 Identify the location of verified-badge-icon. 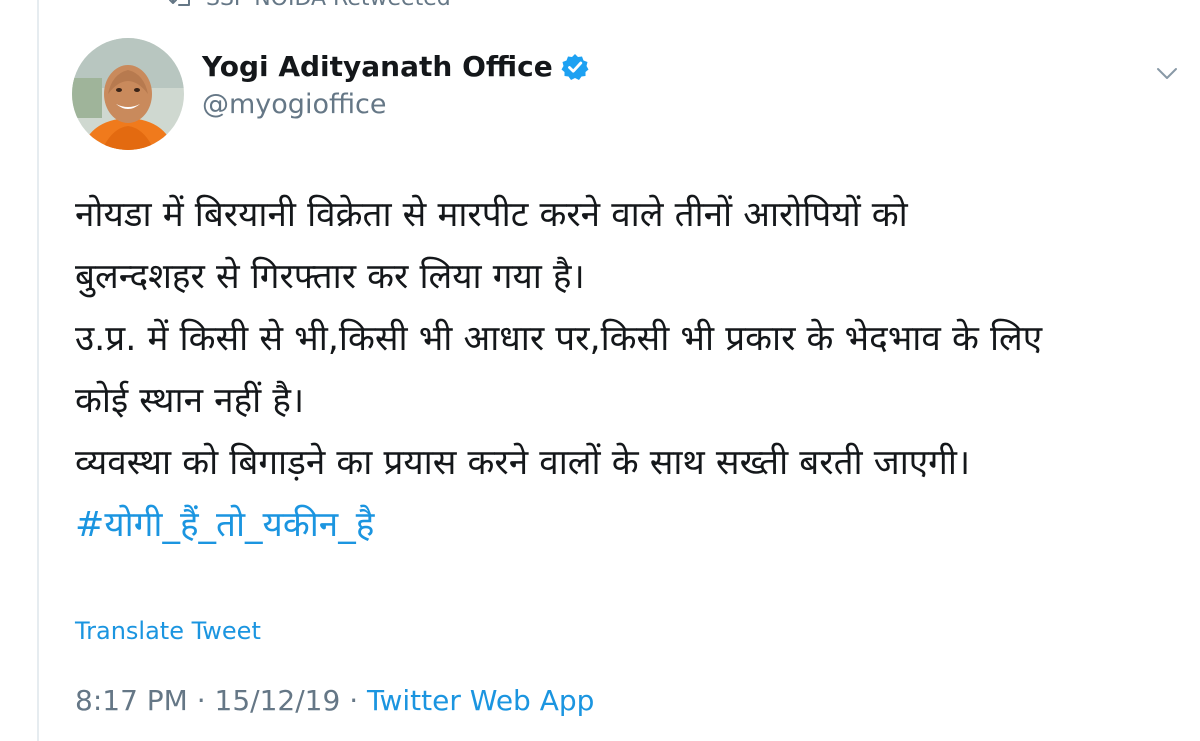
(575, 67).